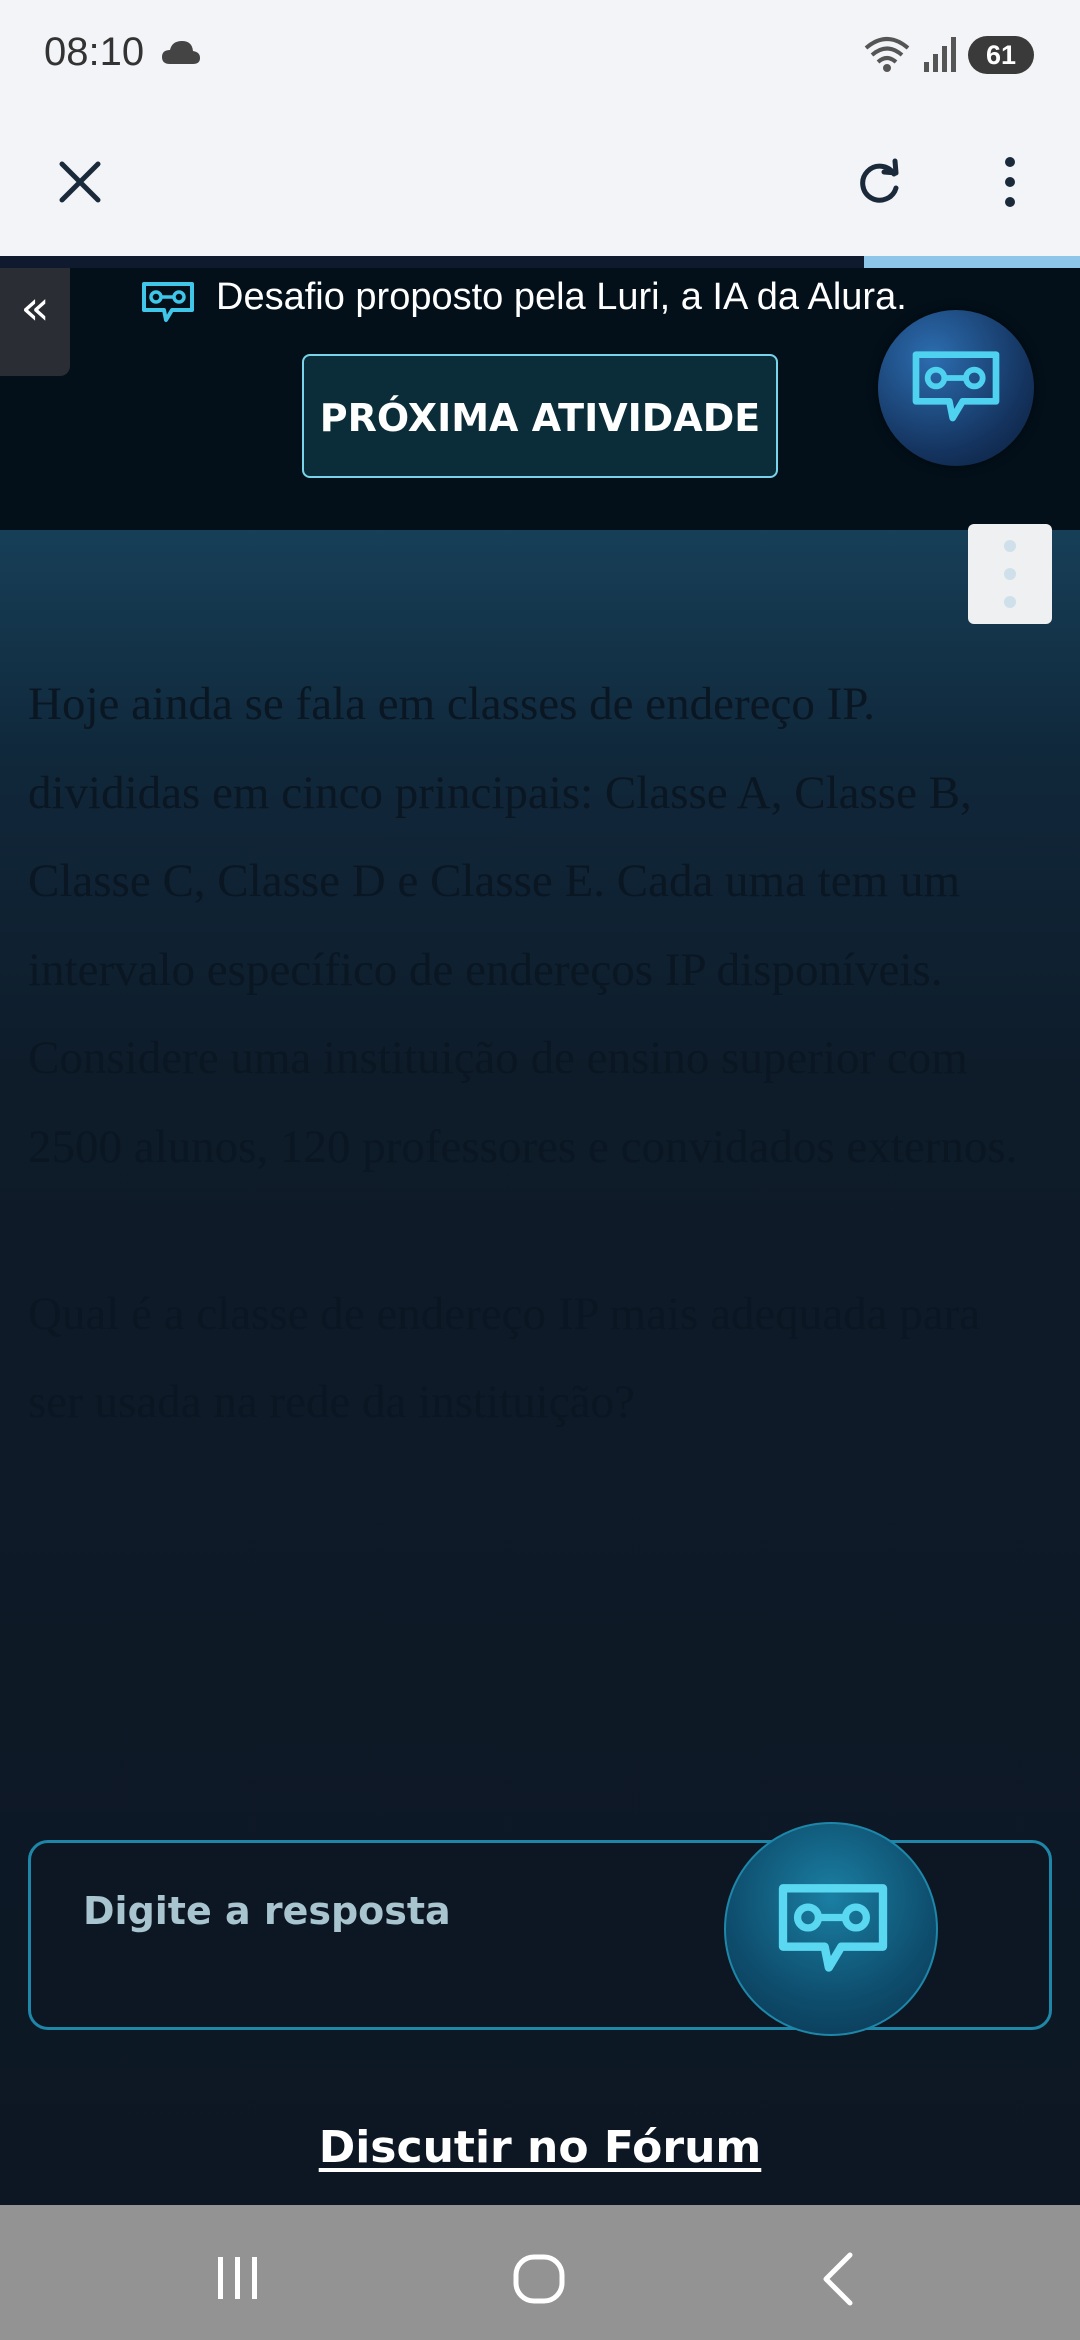 Image resolution: width=1080 pixels, height=2340 pixels. I want to click on page-progress-bar, so click(540, 262).